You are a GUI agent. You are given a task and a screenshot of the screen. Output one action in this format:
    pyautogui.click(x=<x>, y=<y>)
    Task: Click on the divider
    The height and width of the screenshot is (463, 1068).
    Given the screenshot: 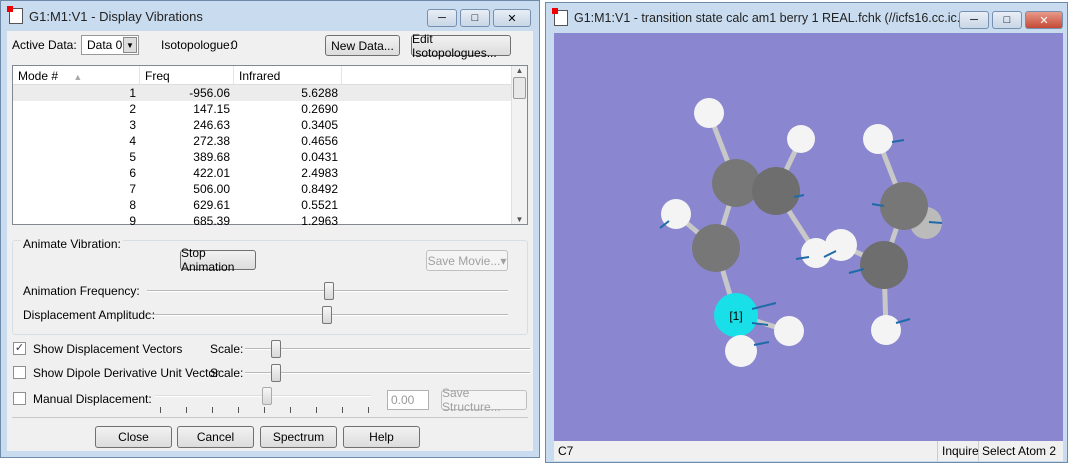 What is the action you would take?
    pyautogui.click(x=270, y=417)
    